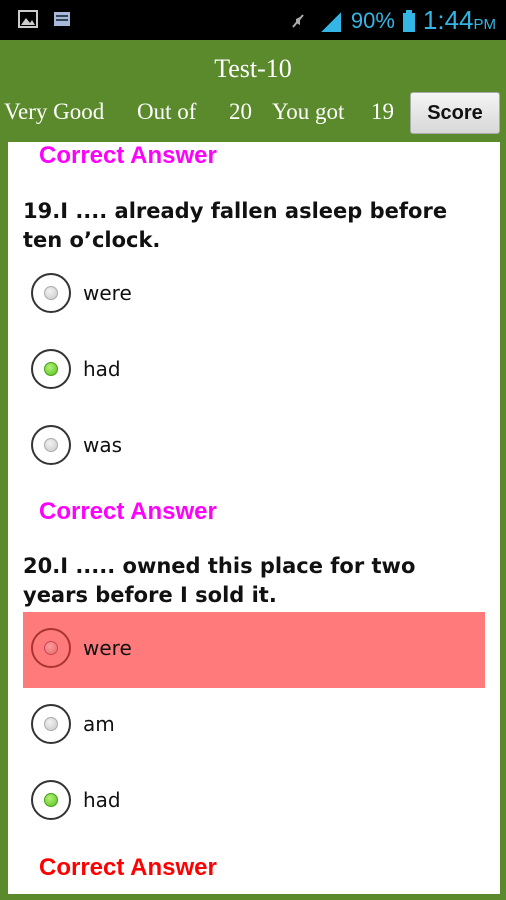 This screenshot has width=506, height=900. Describe the element at coordinates (99, 724) in the screenshot. I see `option-label: am` at that location.